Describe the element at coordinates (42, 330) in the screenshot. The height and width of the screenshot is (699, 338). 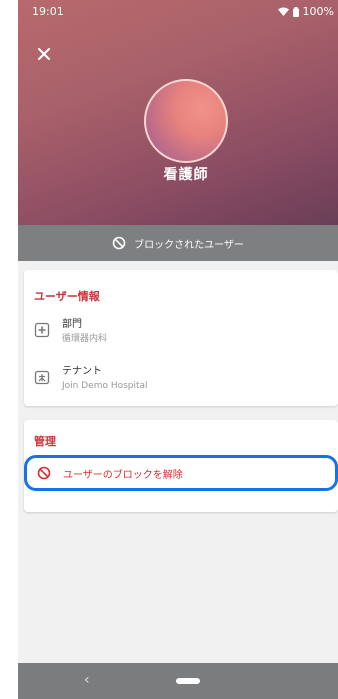
I see `department-icon` at that location.